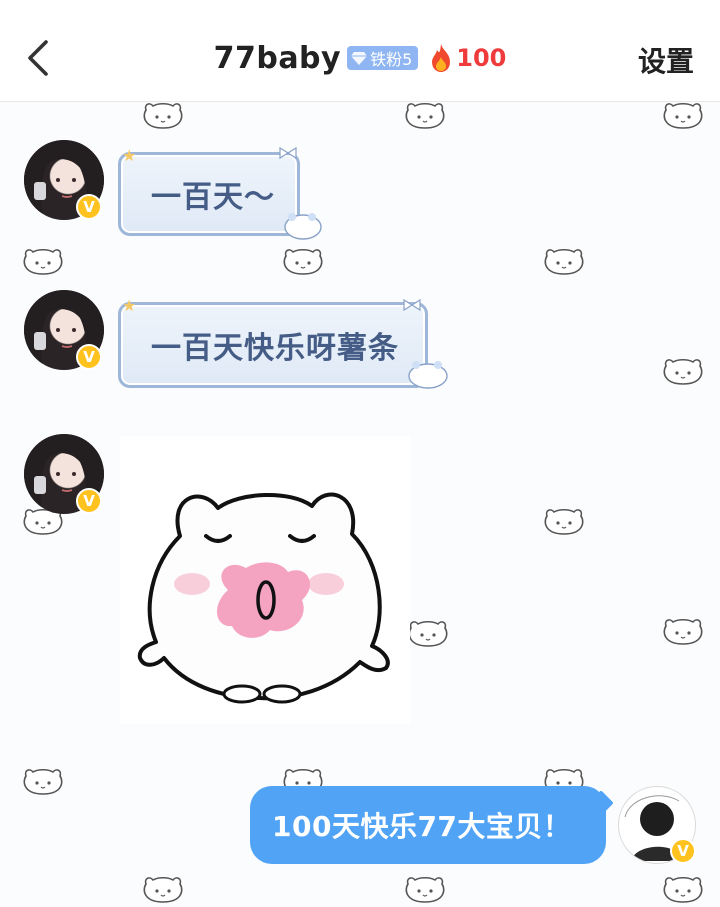 The height and width of the screenshot is (907, 720). What do you see at coordinates (422, 826) in the screenshot?
I see `message-text: 100天快乐77大宝贝！` at bounding box center [422, 826].